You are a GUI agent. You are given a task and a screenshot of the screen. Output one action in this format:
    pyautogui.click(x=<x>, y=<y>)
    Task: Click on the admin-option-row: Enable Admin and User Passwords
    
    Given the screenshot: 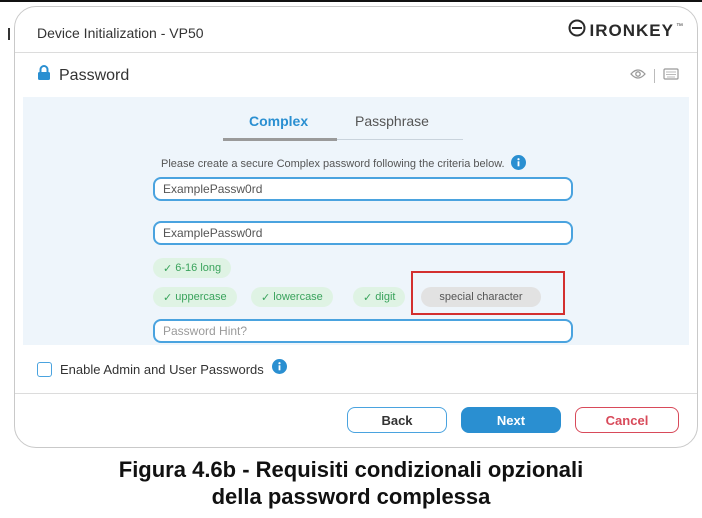 What is the action you would take?
    pyautogui.click(x=162, y=369)
    